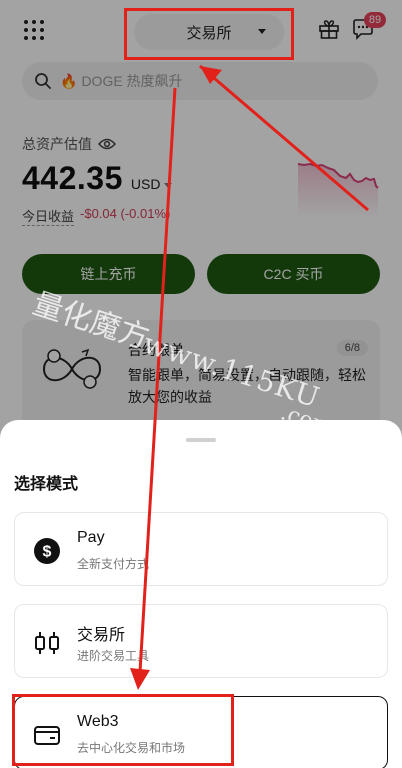  What do you see at coordinates (113, 656) in the screenshot?
I see `mode-option-subtitle: 进阶交易工具` at bounding box center [113, 656].